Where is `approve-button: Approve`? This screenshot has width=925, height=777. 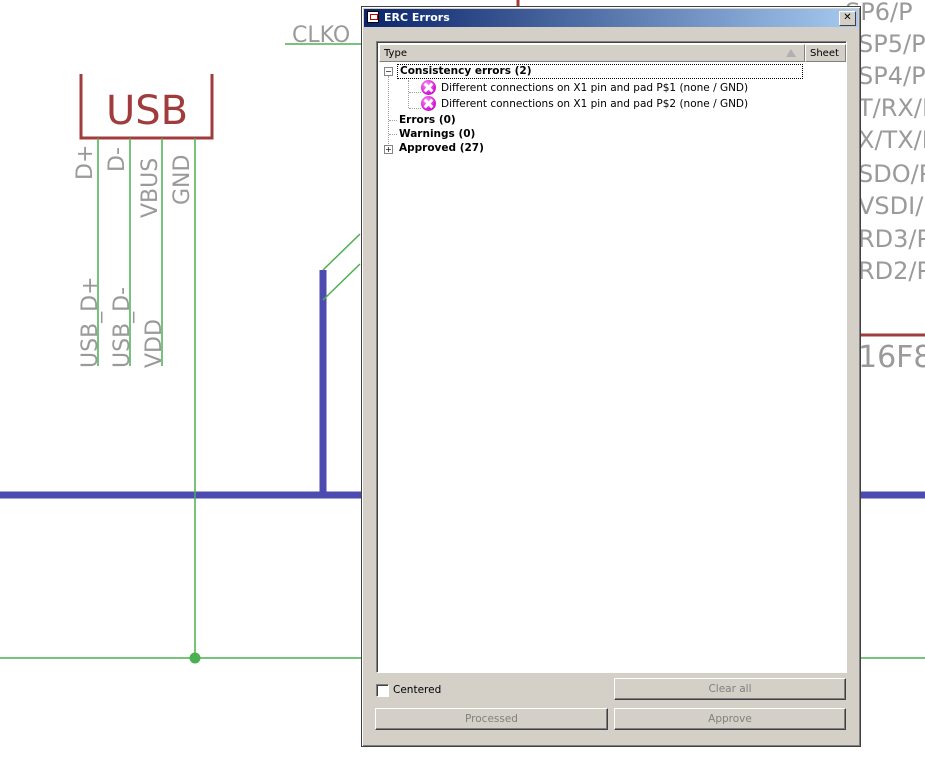 approve-button: Approve is located at coordinates (730, 719).